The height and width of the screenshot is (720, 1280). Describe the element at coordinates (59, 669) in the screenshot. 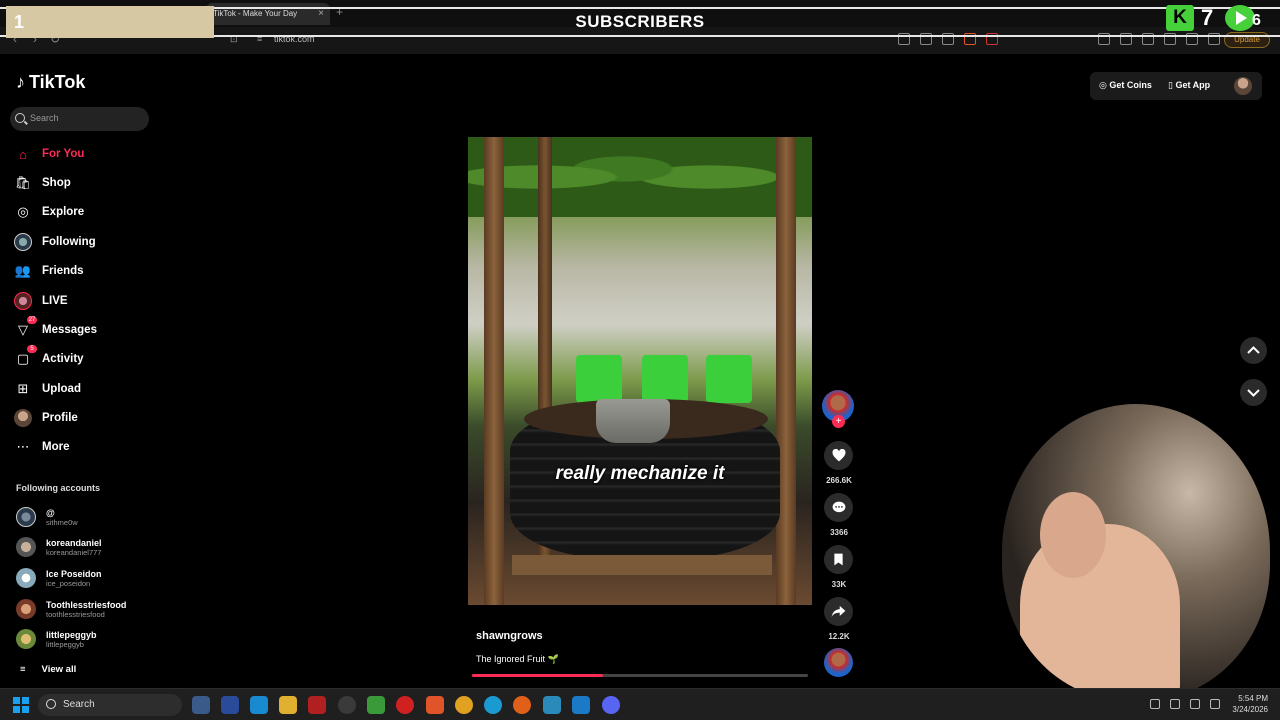

I see `view-all-label: View all` at that location.